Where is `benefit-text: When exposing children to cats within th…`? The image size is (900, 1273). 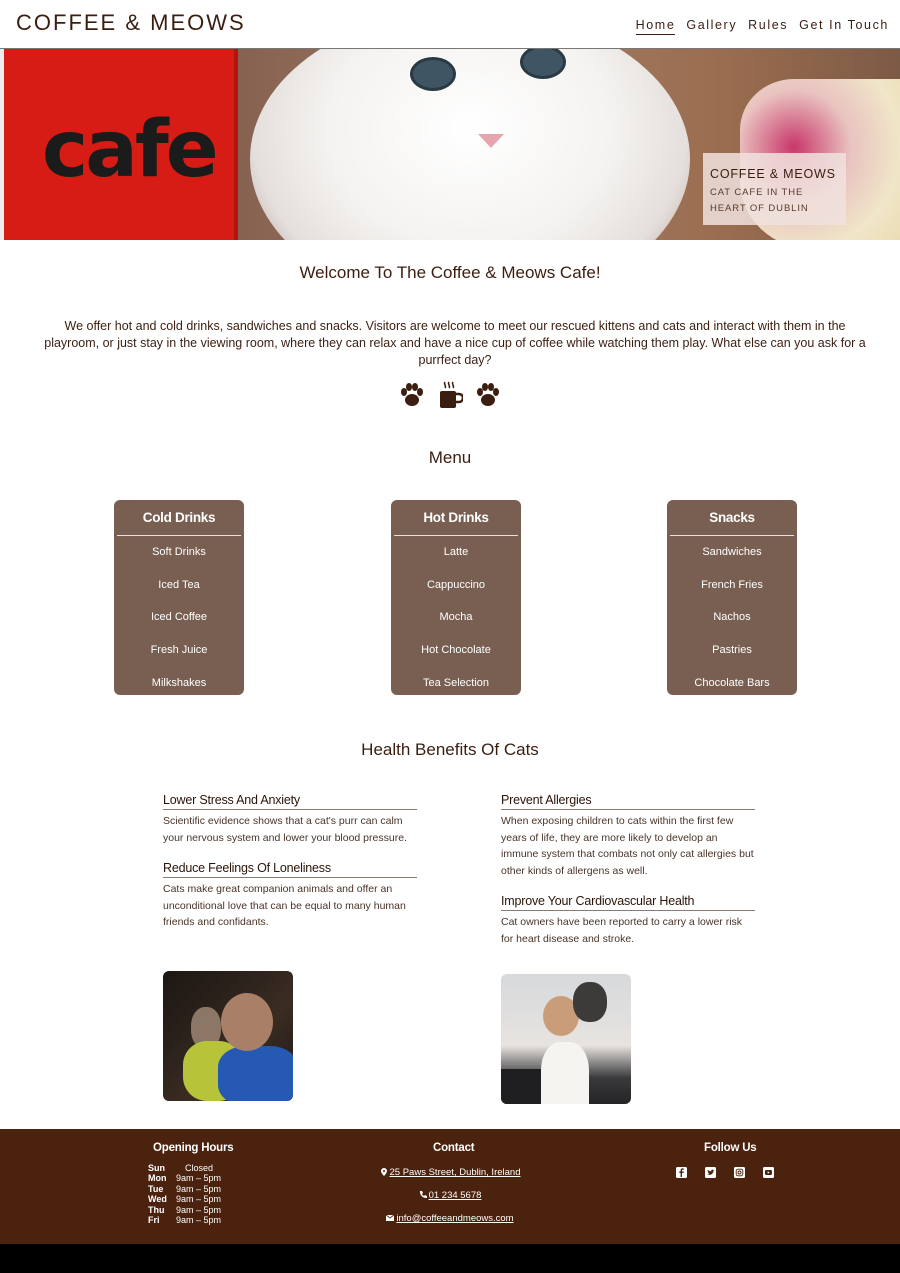 benefit-text: When exposing children to cats within th… is located at coordinates (627, 846).